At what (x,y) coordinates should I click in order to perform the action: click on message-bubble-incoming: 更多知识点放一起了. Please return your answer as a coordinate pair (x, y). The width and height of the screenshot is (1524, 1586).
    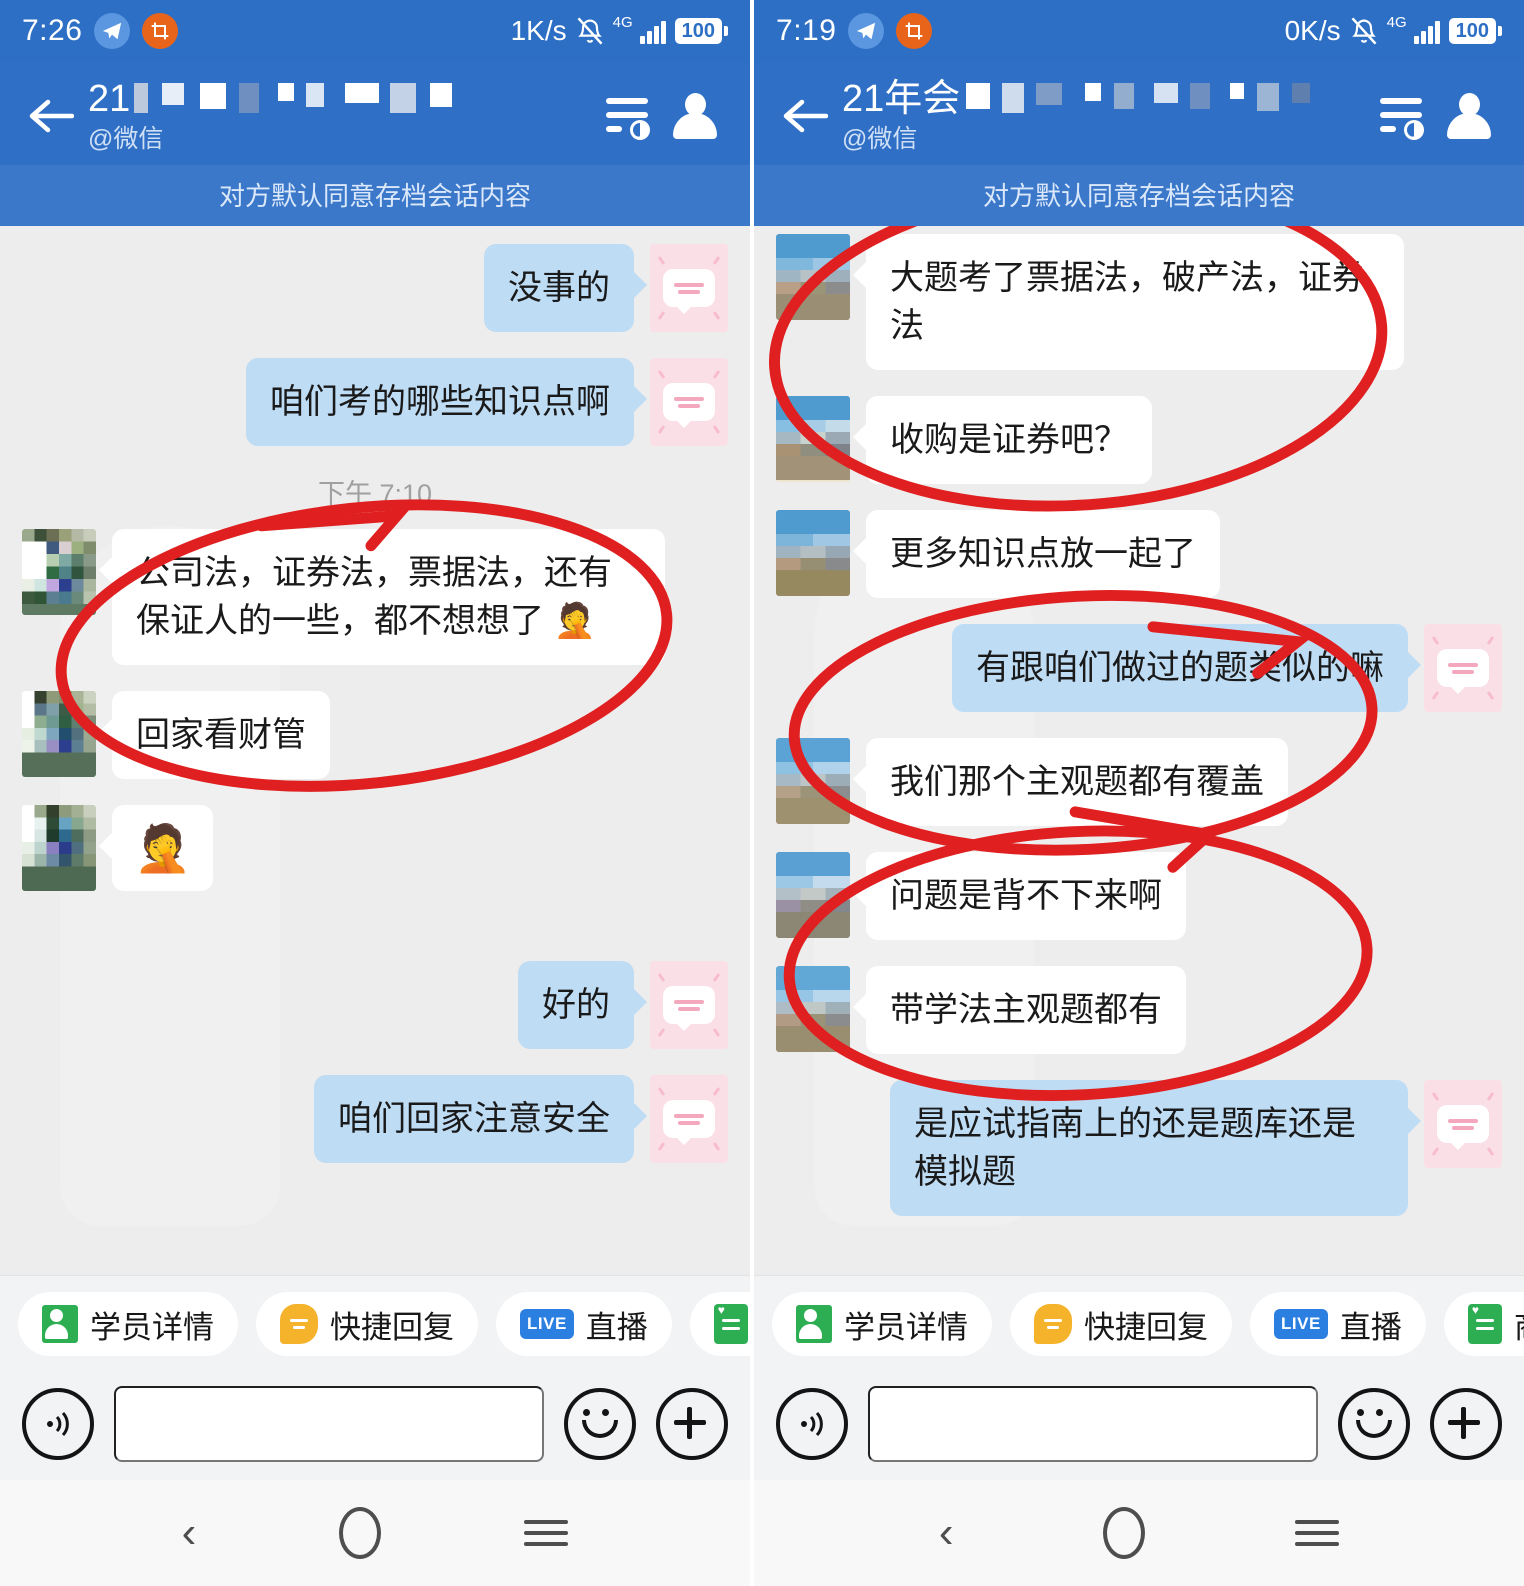
    Looking at the image, I should click on (1037, 554).